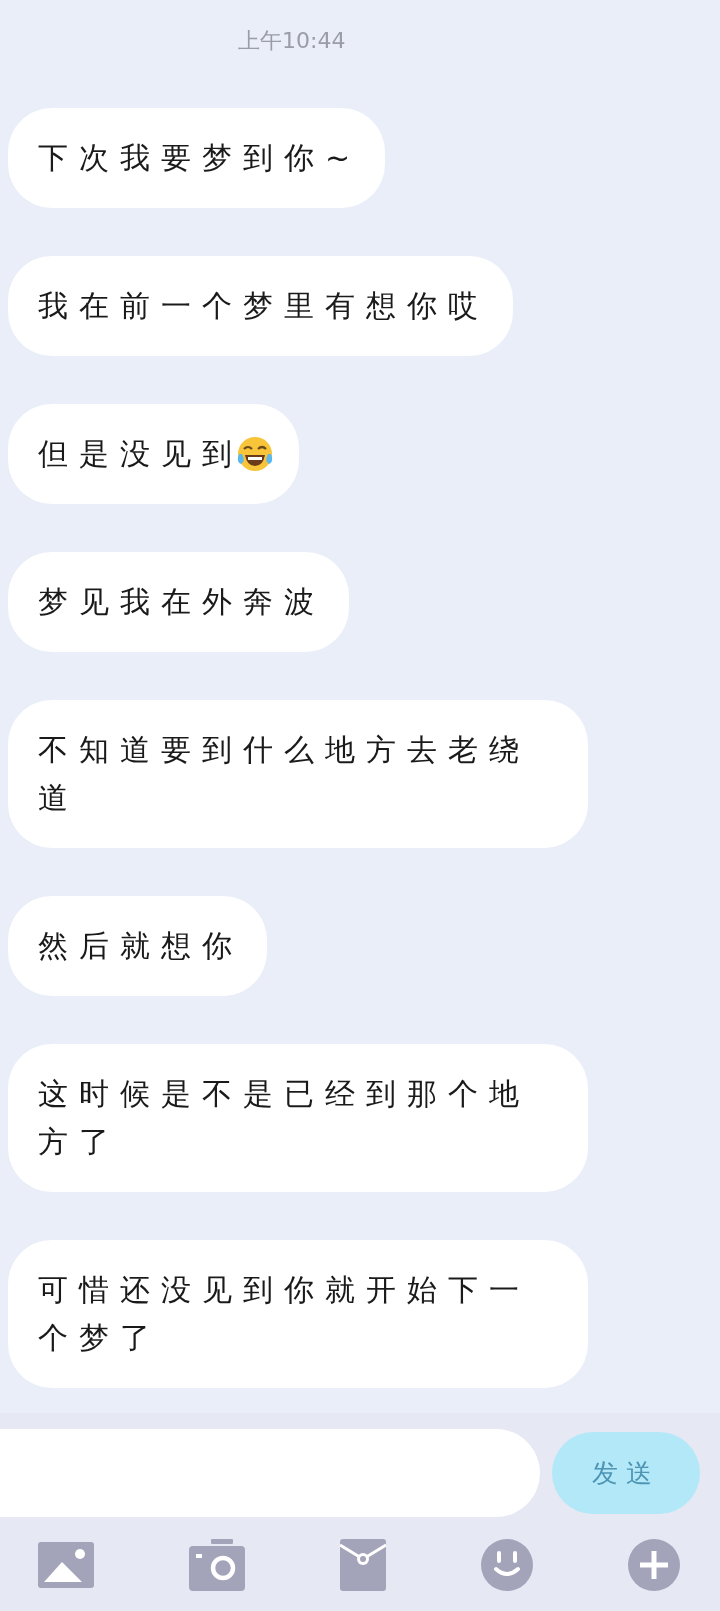 The image size is (720, 1611). I want to click on message-text: 不知道要到什么地方去老绕道, so click(284, 774).